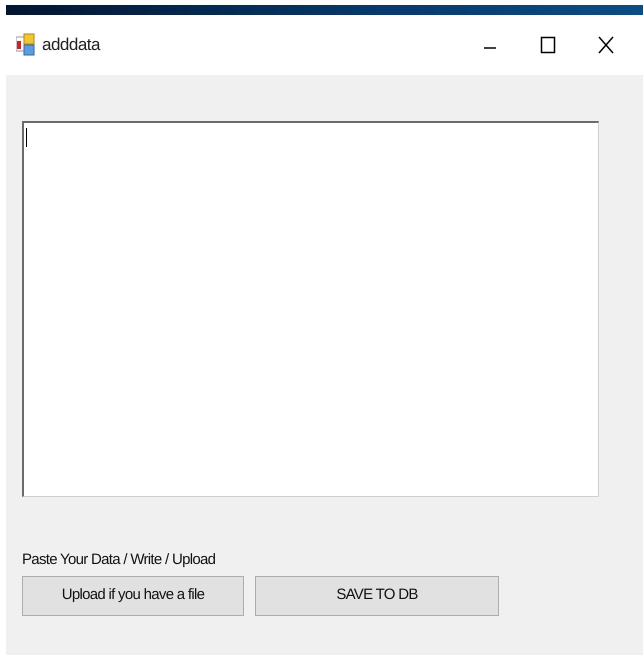  What do you see at coordinates (71, 45) in the screenshot?
I see `window-title: adddata` at bounding box center [71, 45].